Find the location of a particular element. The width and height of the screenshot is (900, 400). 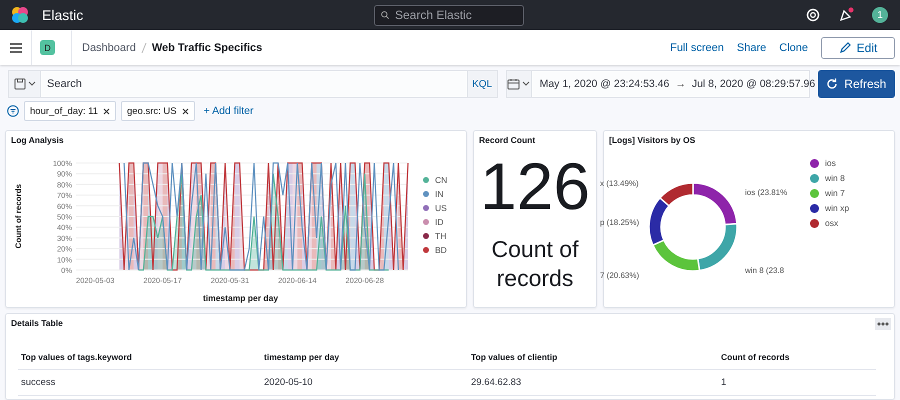

table-cell-text: 29.64.62.83 is located at coordinates (496, 382).